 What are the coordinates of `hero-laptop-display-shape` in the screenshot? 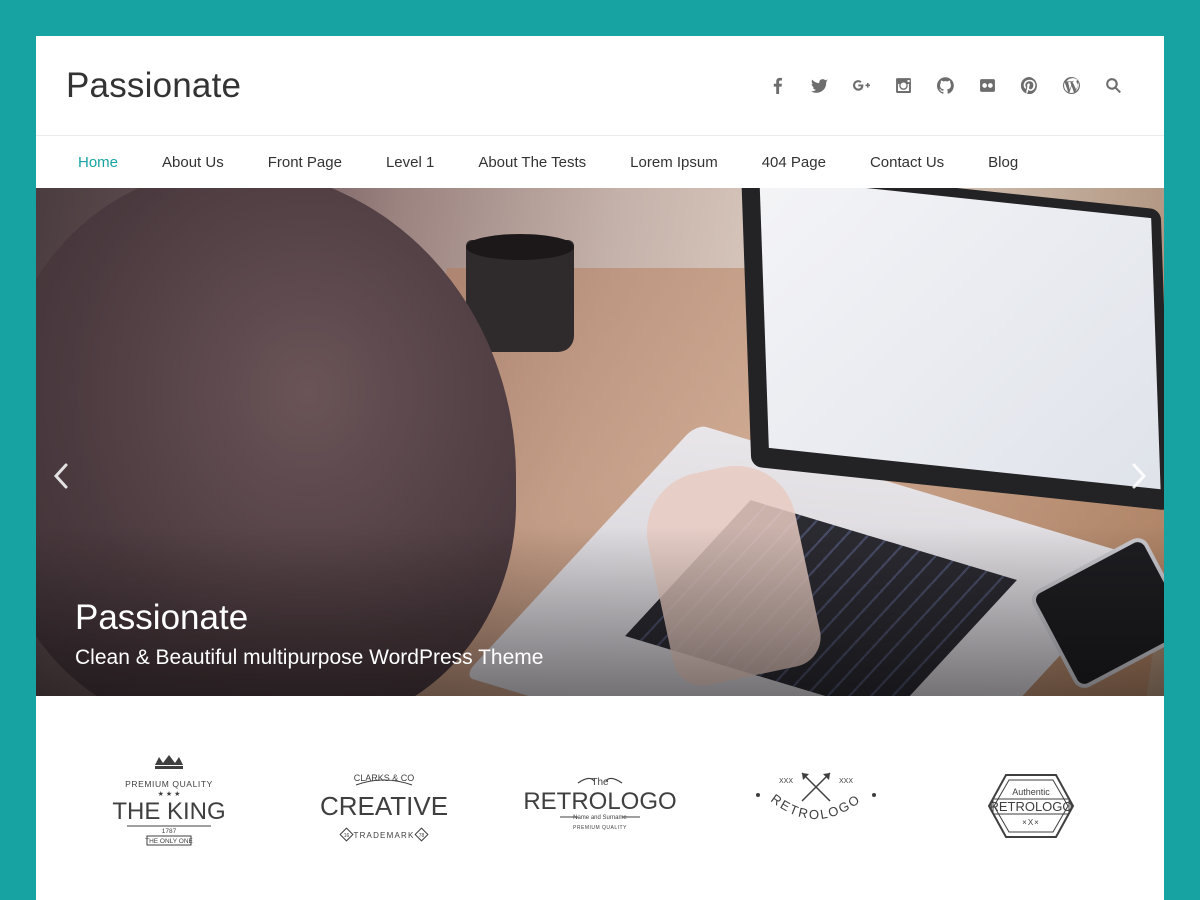 It's located at (960, 339).